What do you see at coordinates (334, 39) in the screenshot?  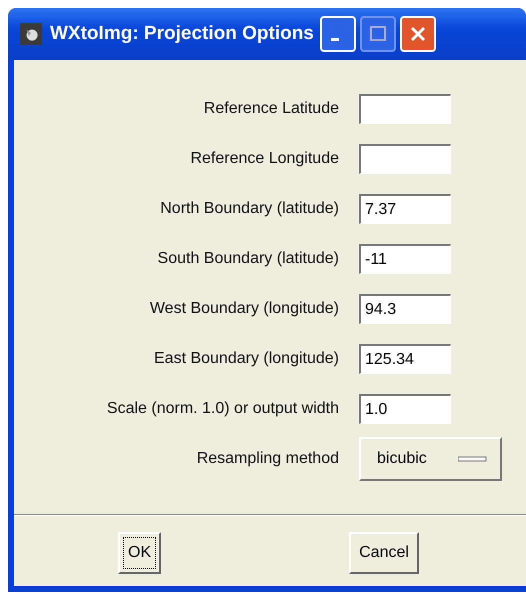 I see `minimize-icon` at bounding box center [334, 39].